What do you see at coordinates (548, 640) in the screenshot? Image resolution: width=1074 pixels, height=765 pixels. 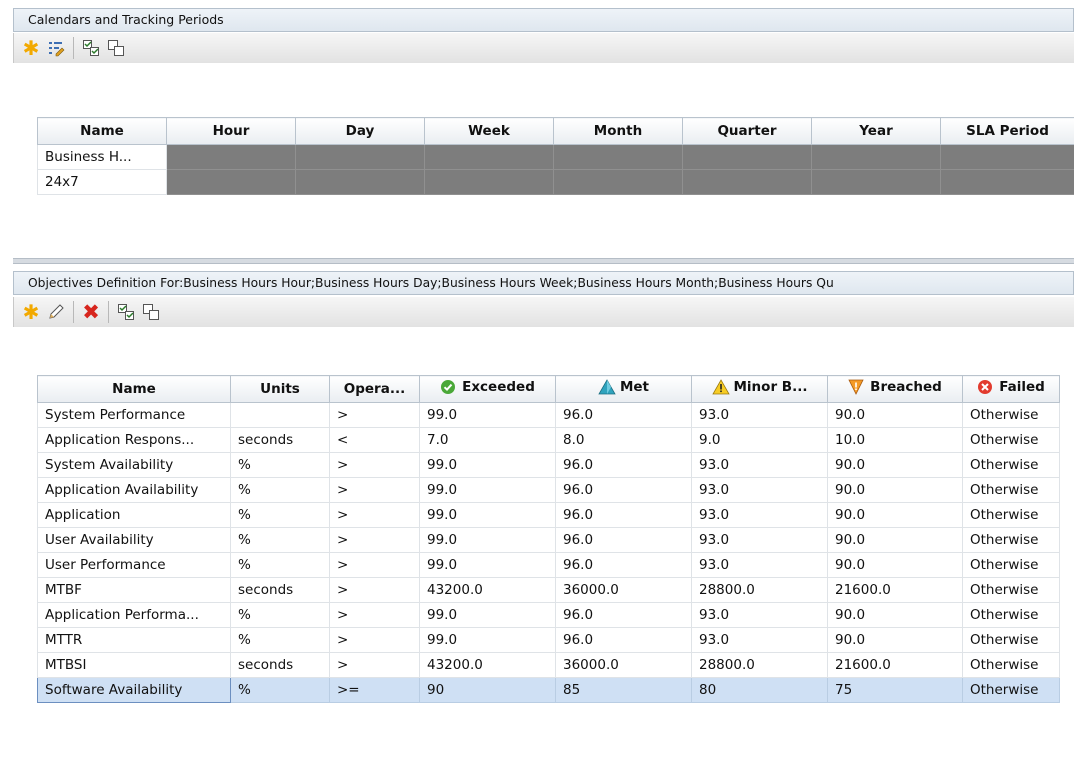 I see `table-row: MTTR% >99.0 96.0 93.0 90.0 Otherwise` at bounding box center [548, 640].